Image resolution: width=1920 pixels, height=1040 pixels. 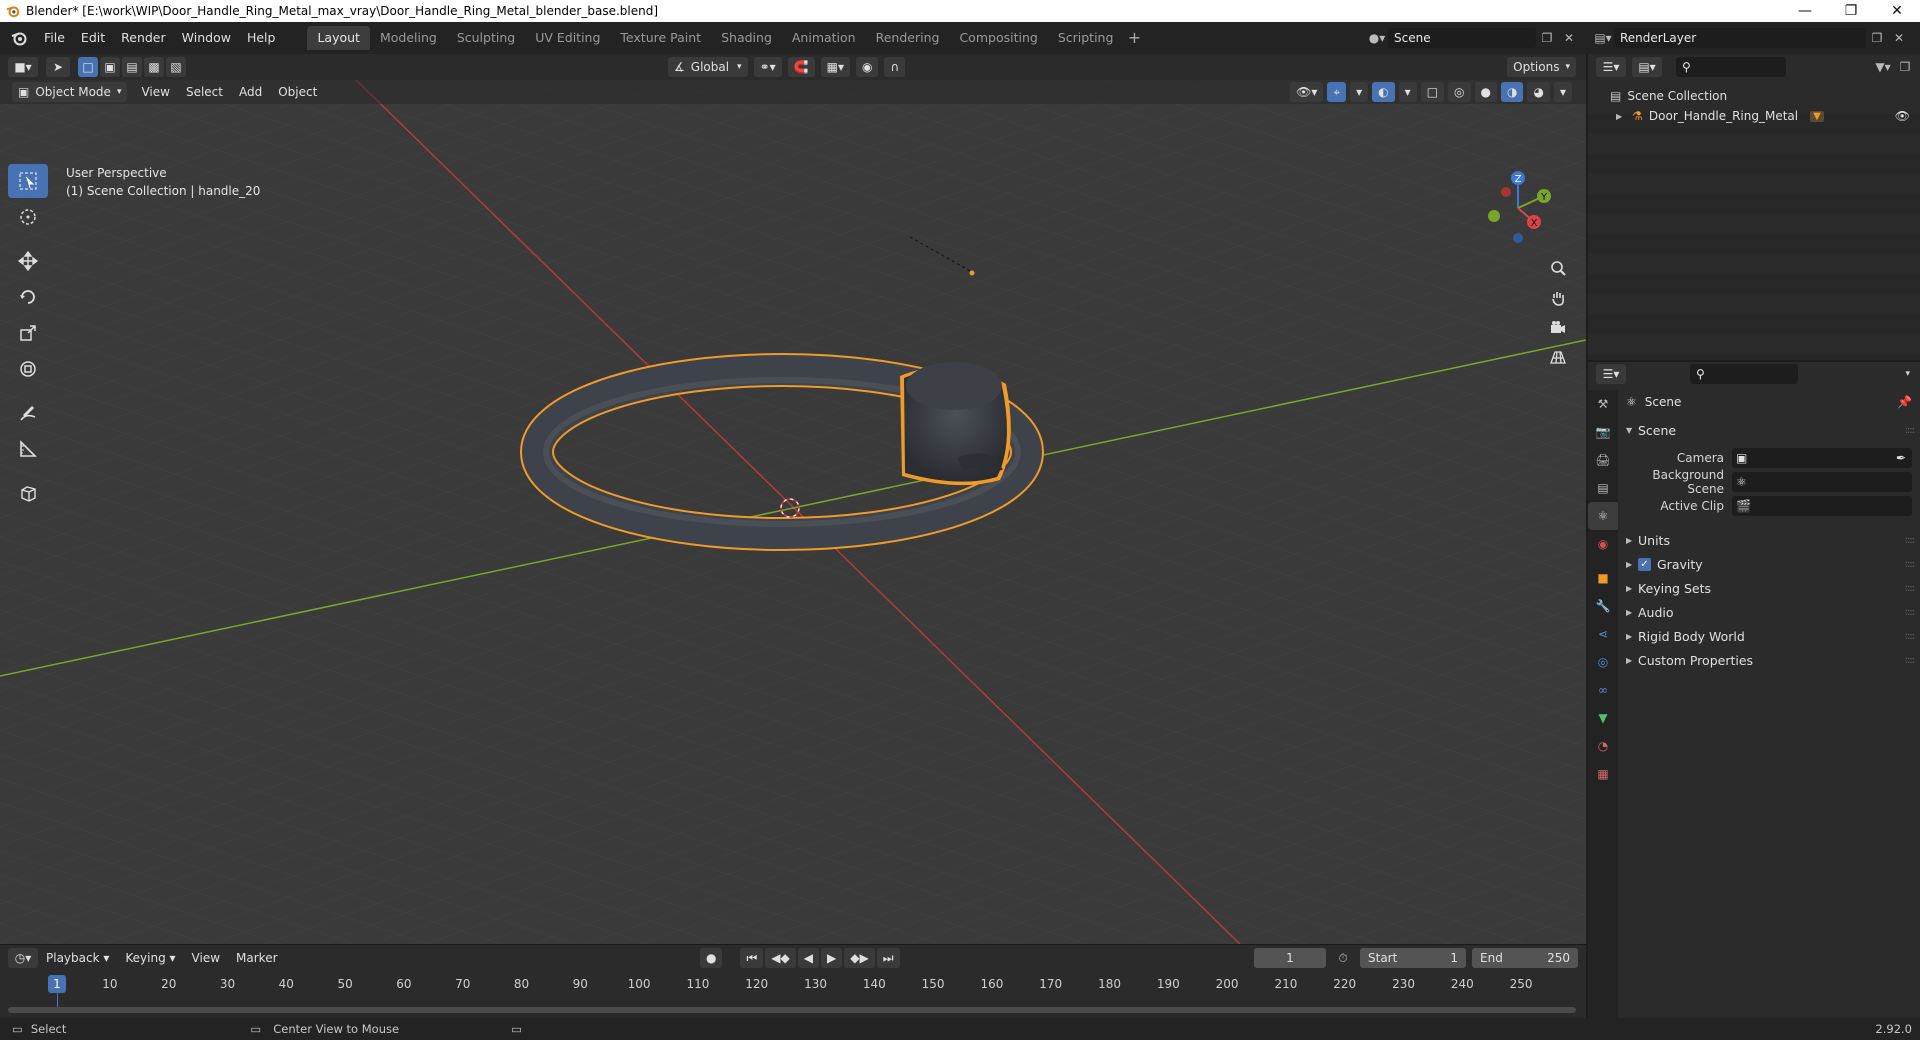 I want to click on select-mode-intersect-icon: ▧, so click(x=176, y=67).